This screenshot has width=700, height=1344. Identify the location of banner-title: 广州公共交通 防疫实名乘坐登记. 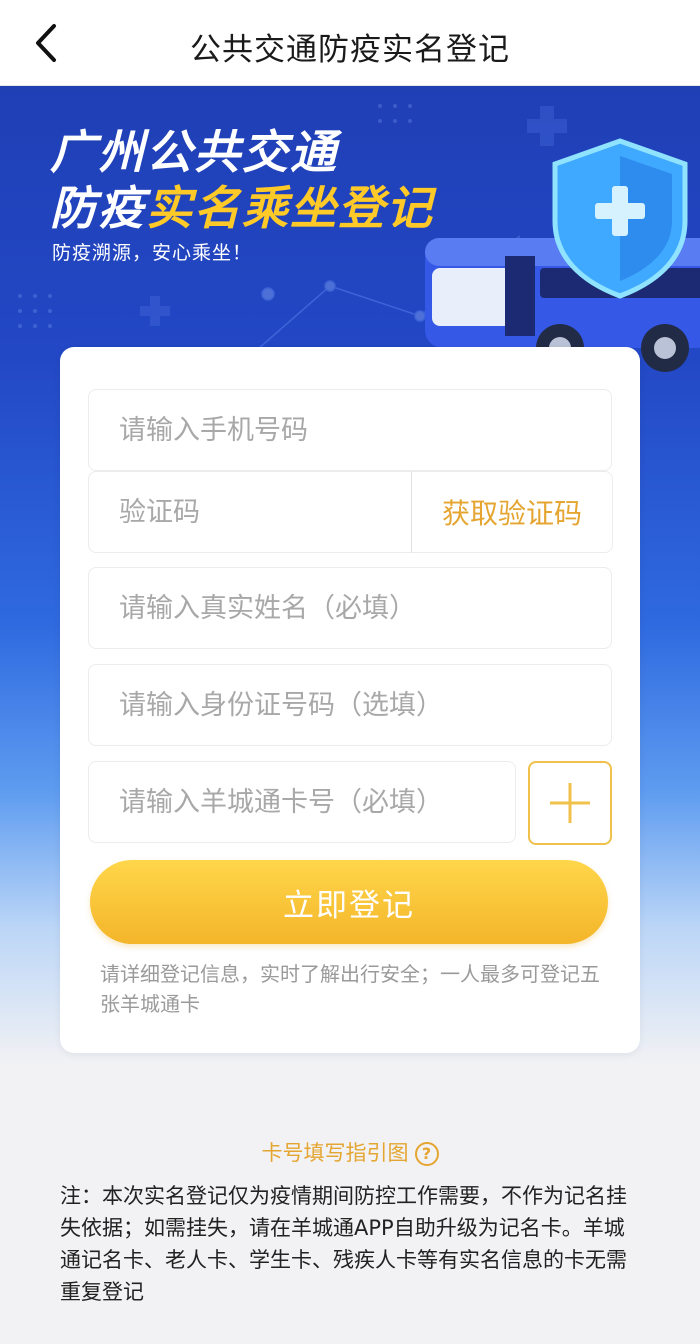
(242, 180).